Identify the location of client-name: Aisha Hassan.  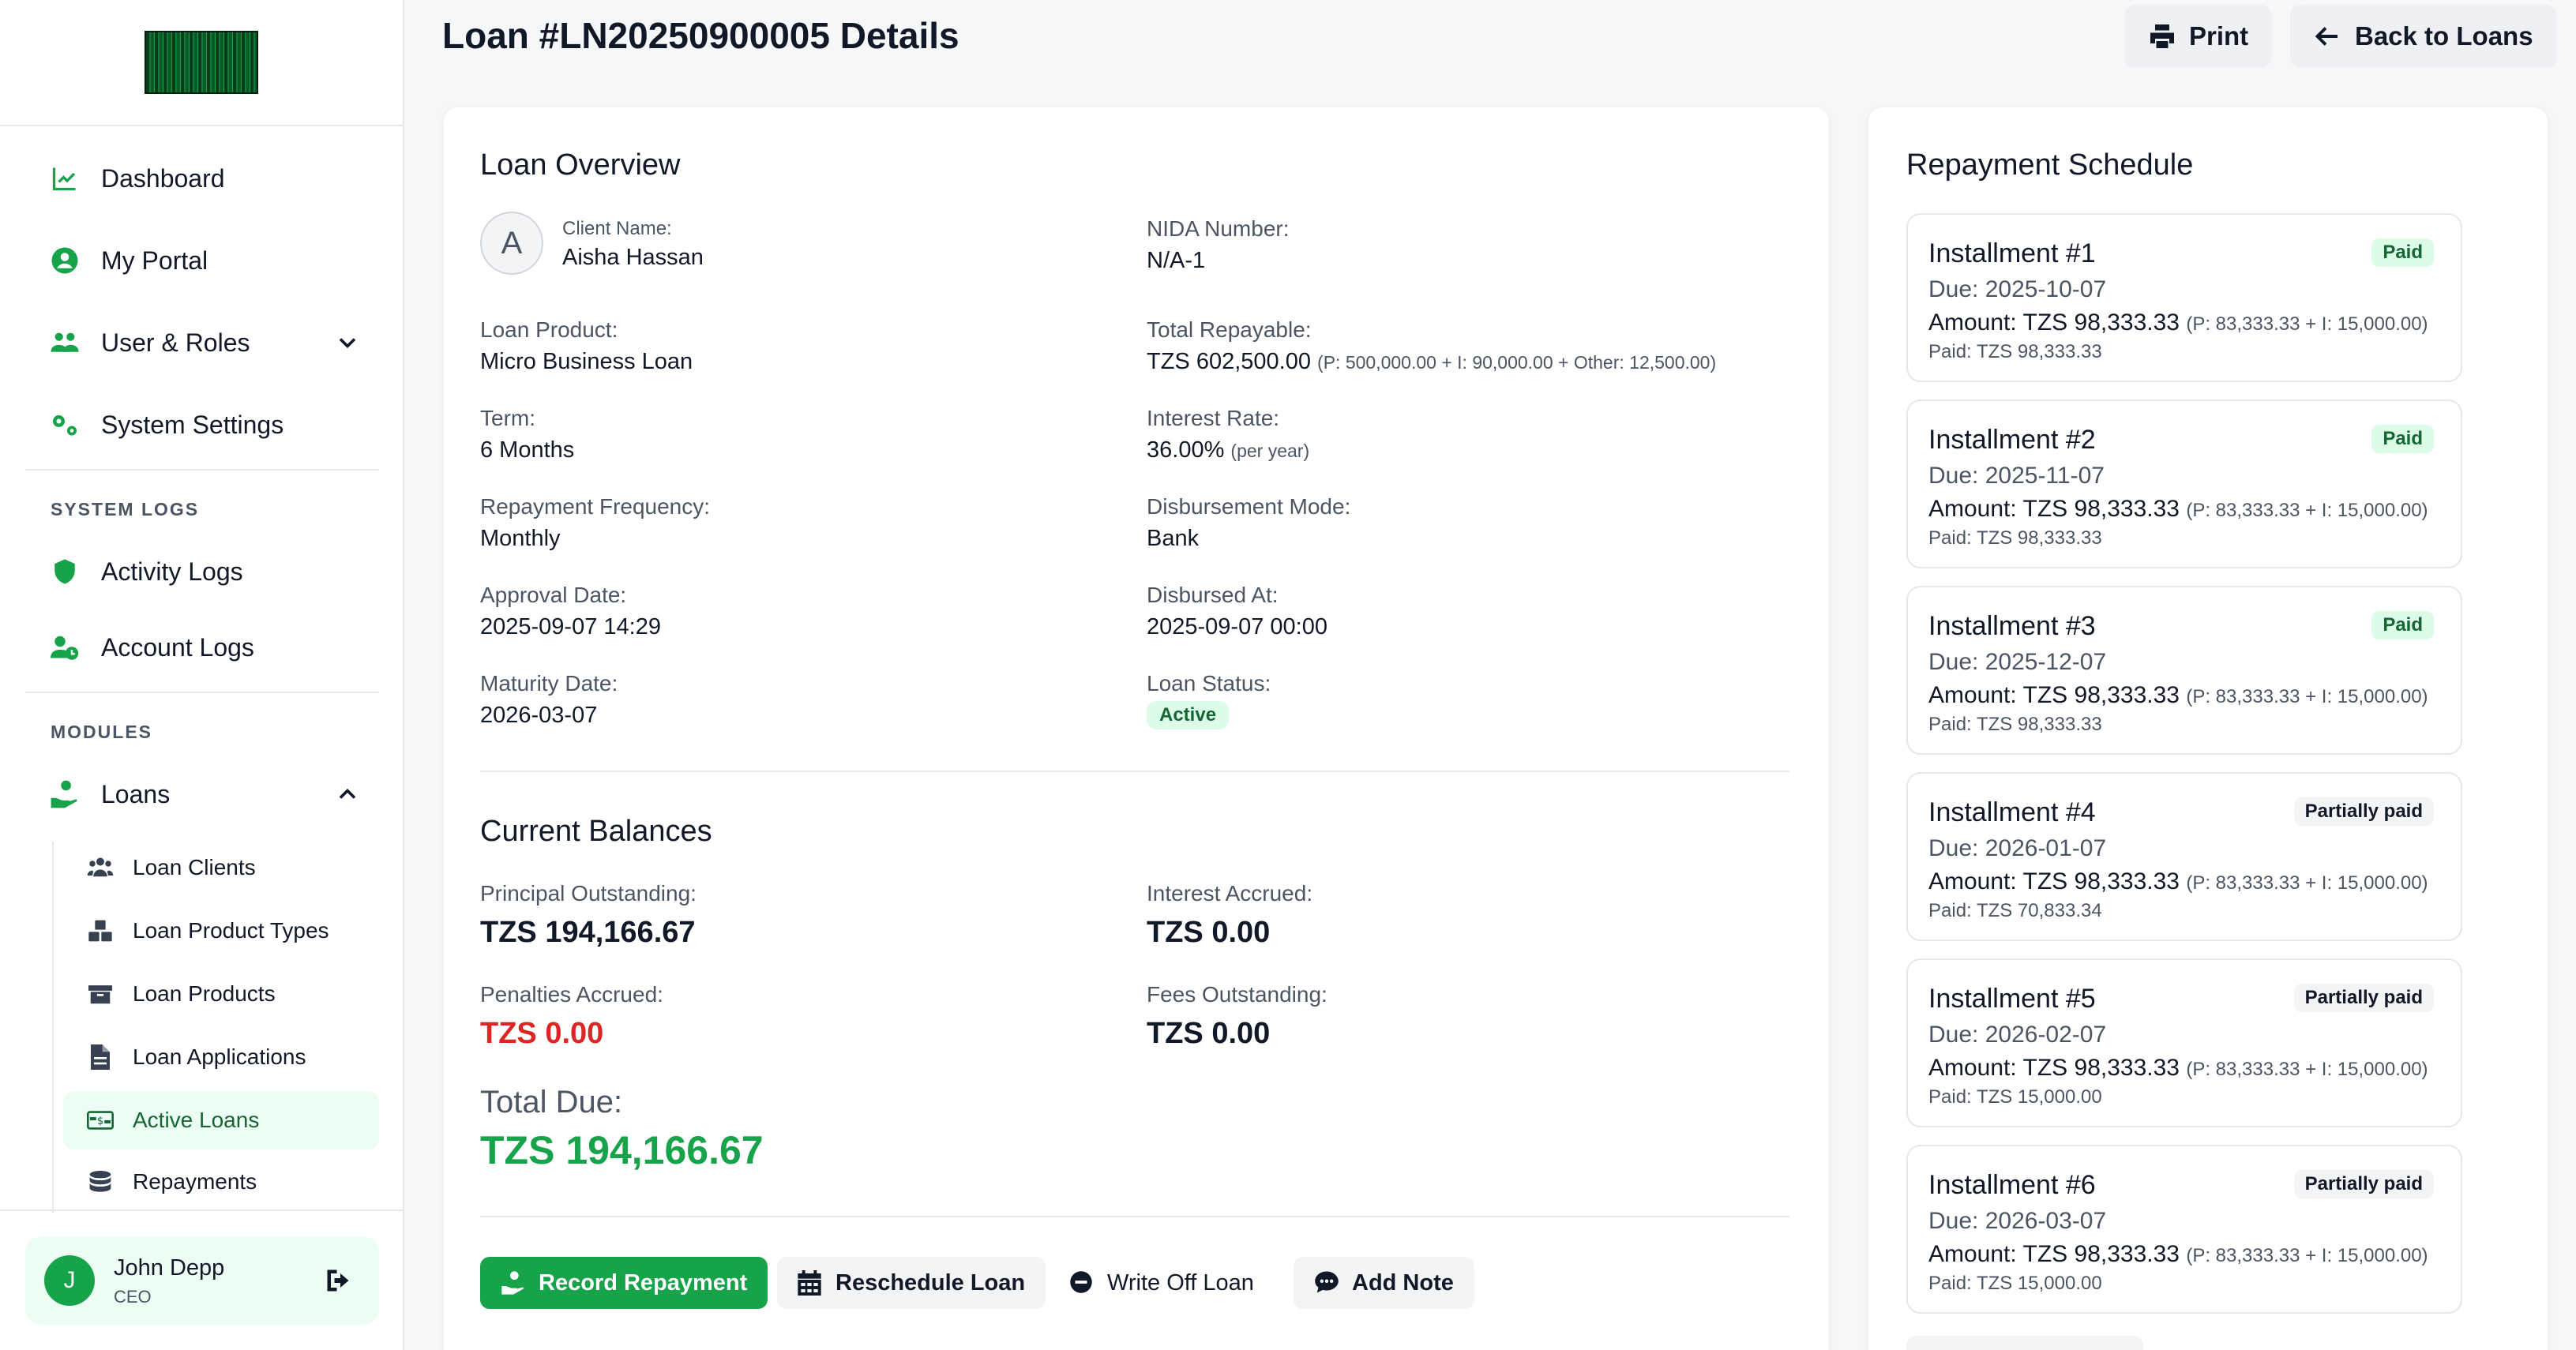
(633, 257).